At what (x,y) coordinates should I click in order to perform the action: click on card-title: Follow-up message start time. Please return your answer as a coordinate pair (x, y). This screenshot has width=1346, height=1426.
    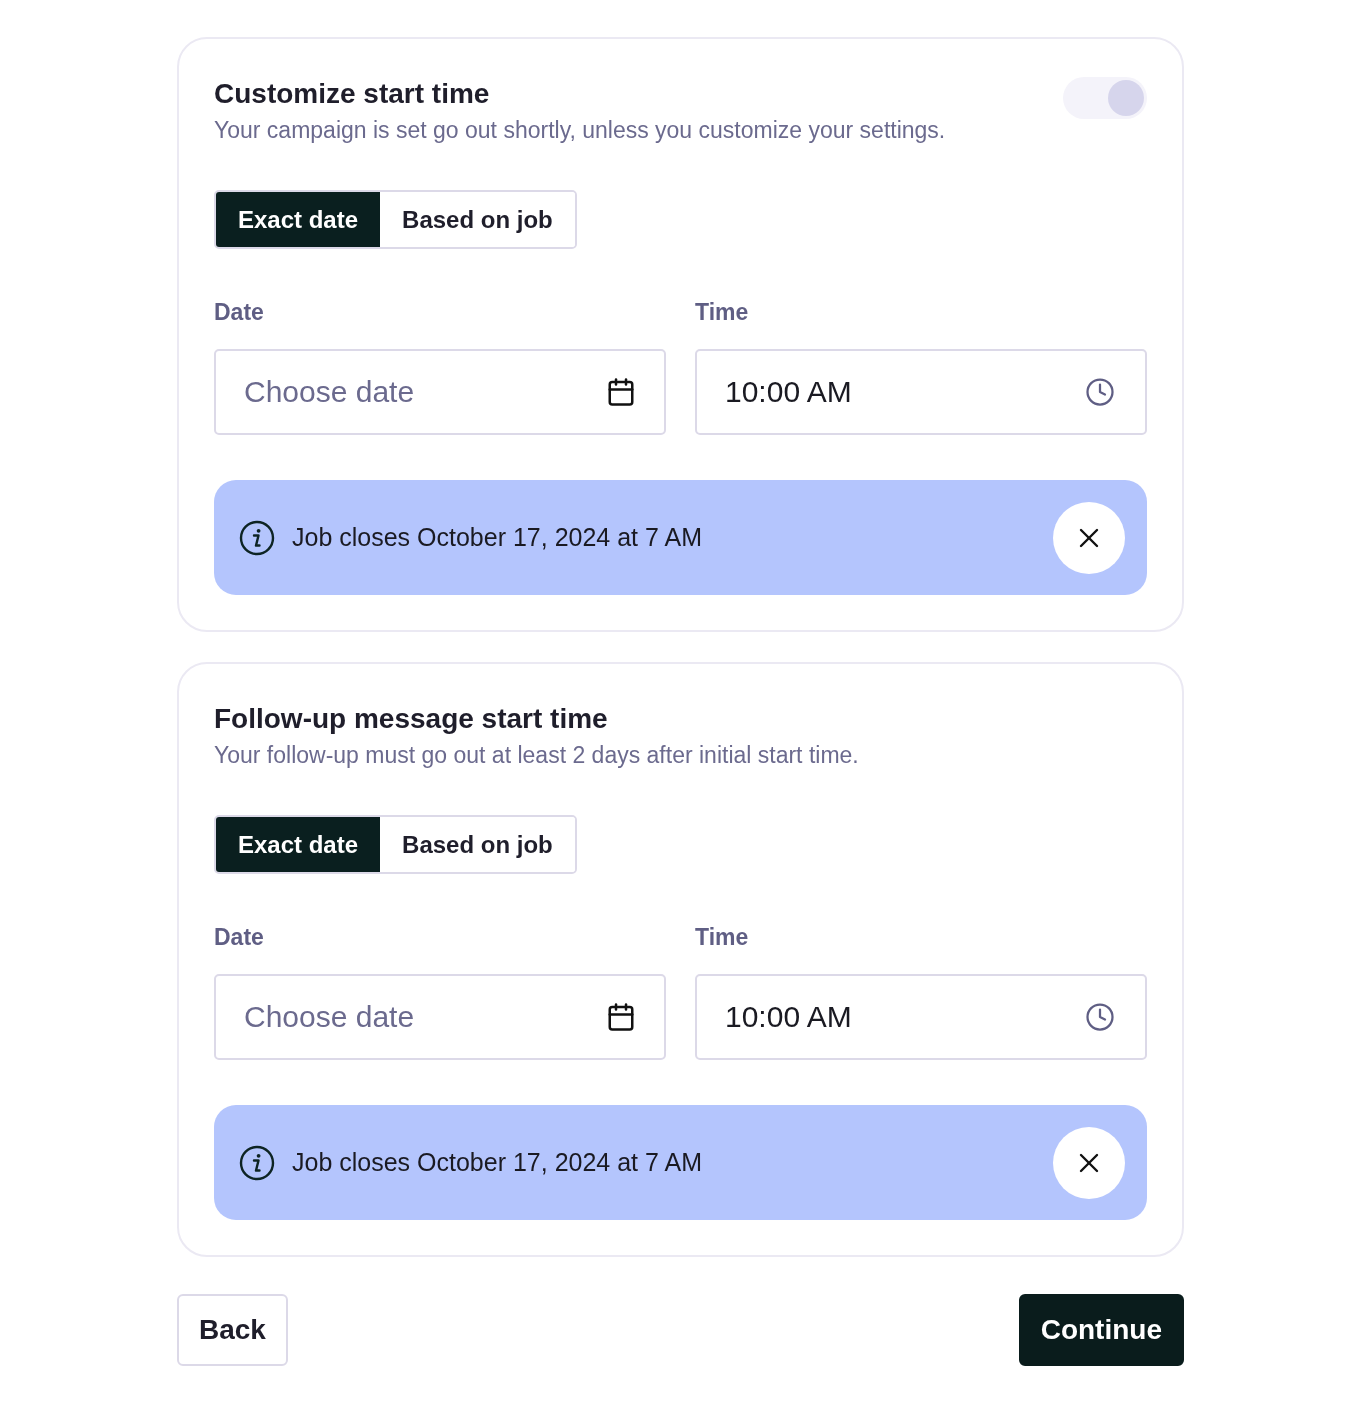
    Looking at the image, I should click on (411, 719).